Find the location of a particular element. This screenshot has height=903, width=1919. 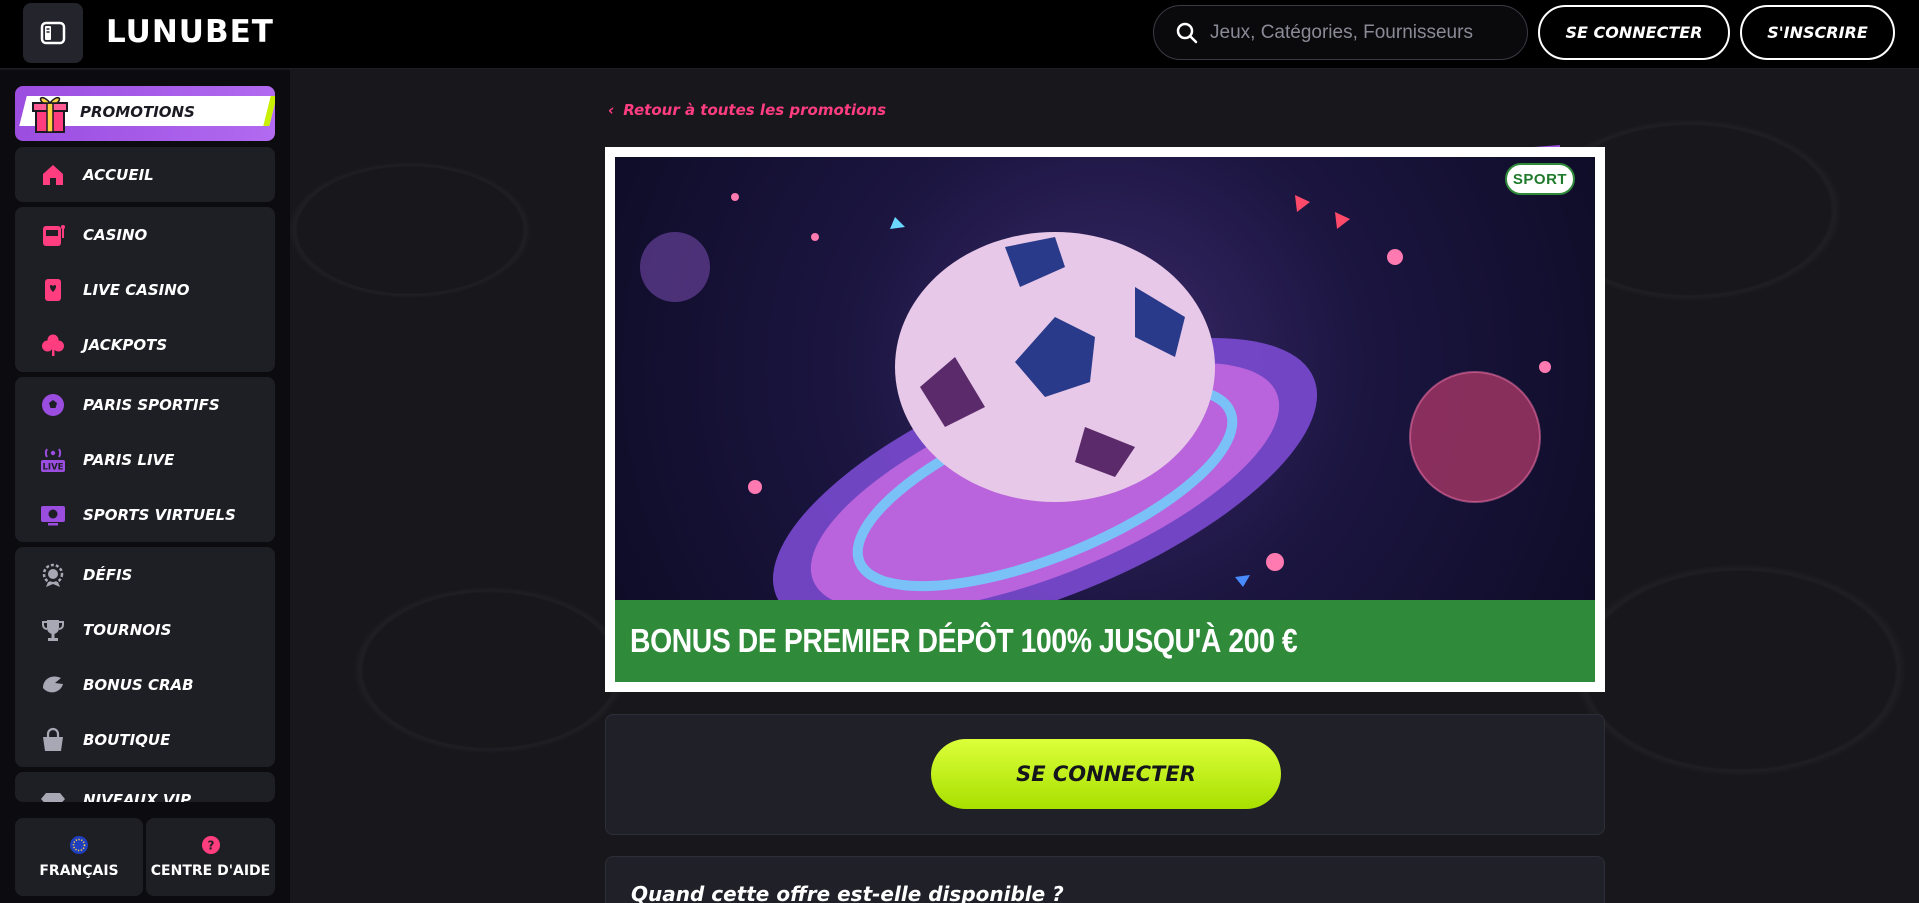

language-label: FRANÇAIS is located at coordinates (79, 871).